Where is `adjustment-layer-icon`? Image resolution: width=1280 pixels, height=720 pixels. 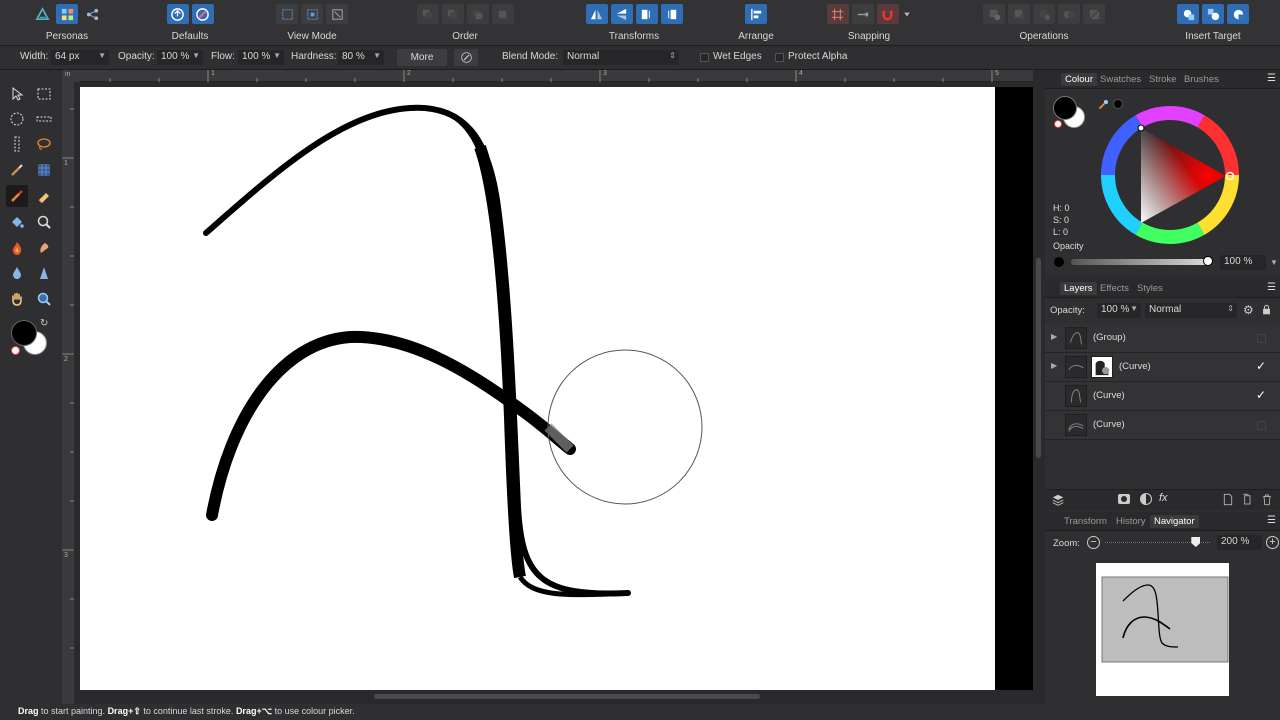 adjustment-layer-icon is located at coordinates (1146, 499).